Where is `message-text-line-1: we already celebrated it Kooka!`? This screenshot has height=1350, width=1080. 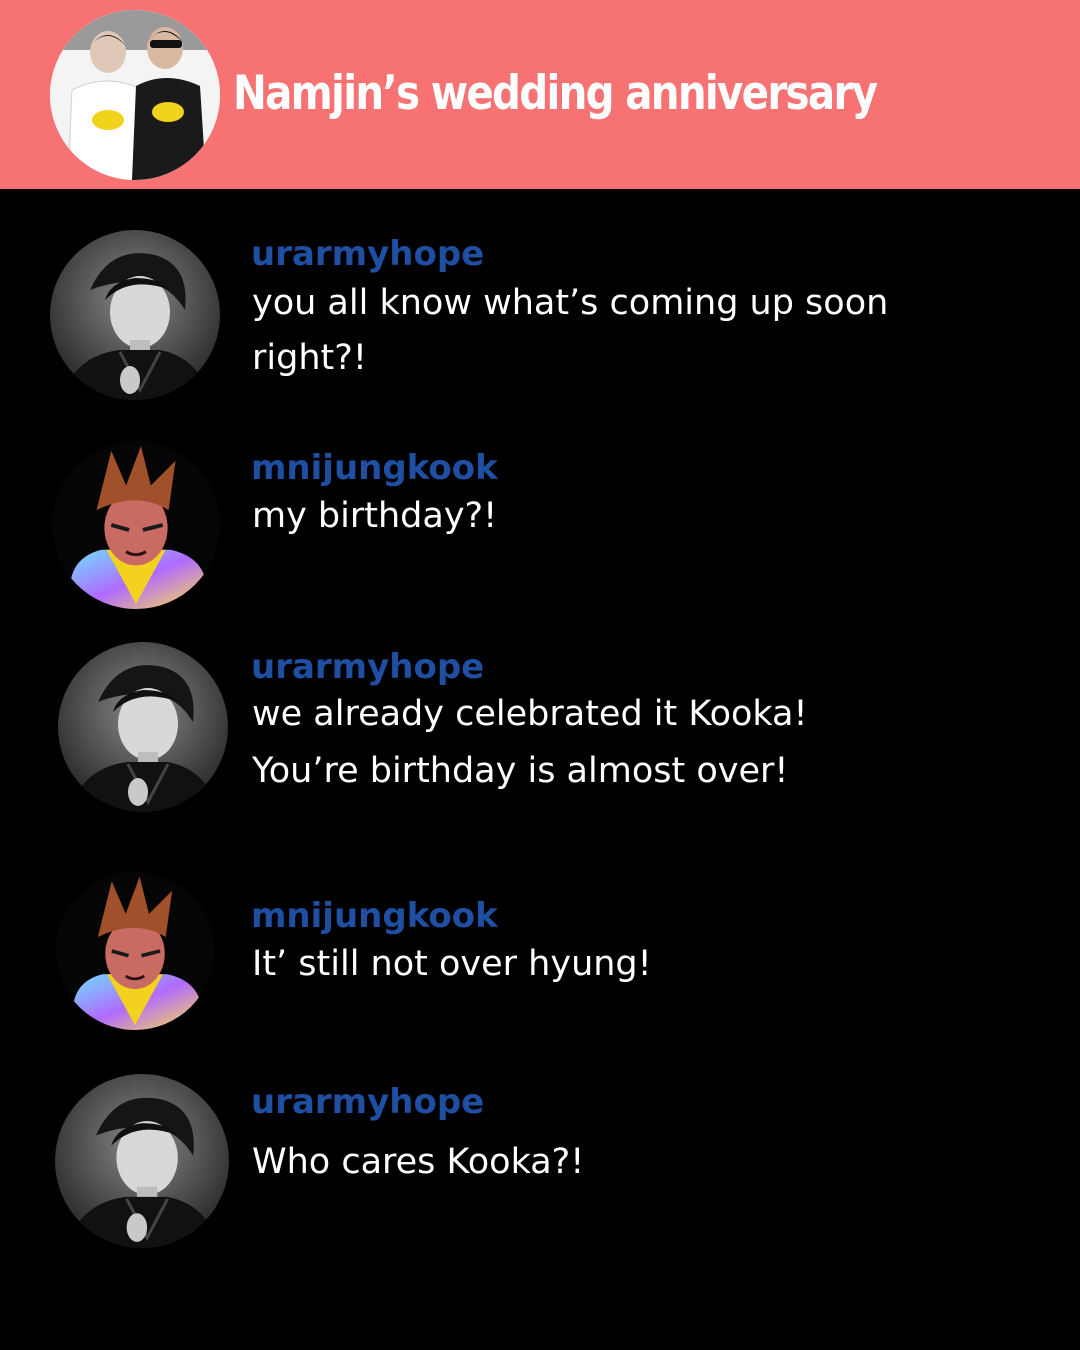
message-text-line-1: we already celebrated it Kooka! is located at coordinates (530, 714).